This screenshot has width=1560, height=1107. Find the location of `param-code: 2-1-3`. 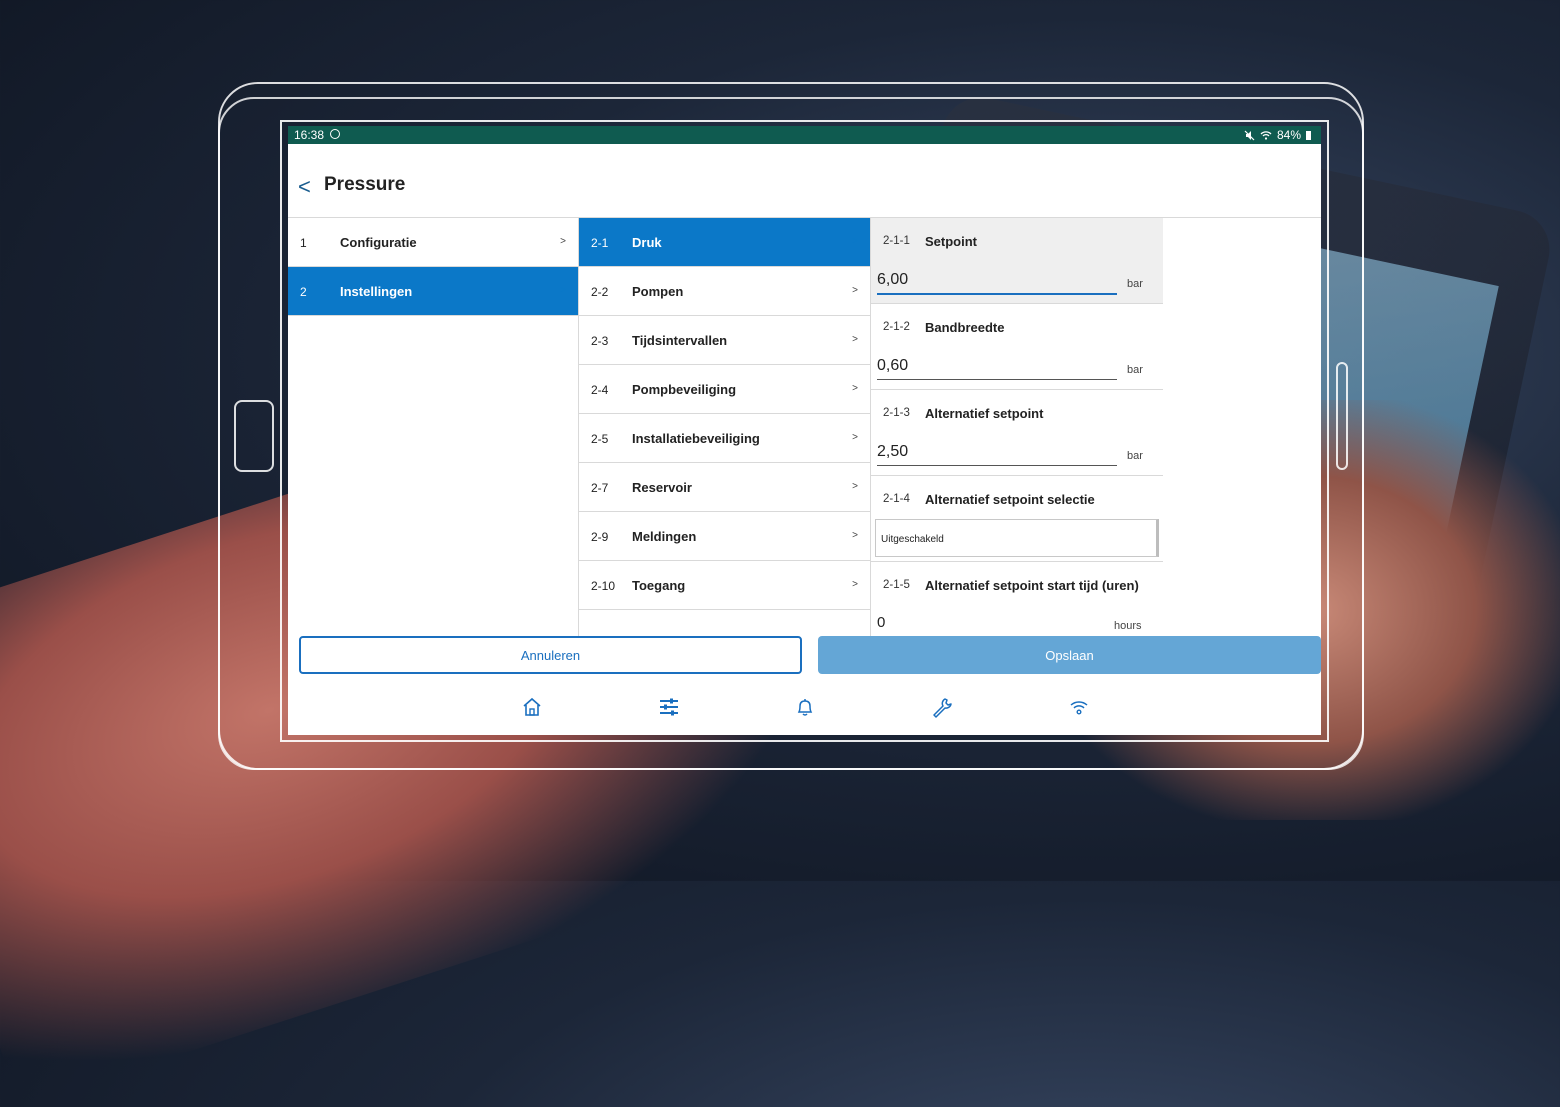

param-code: 2-1-3 is located at coordinates (896, 413).